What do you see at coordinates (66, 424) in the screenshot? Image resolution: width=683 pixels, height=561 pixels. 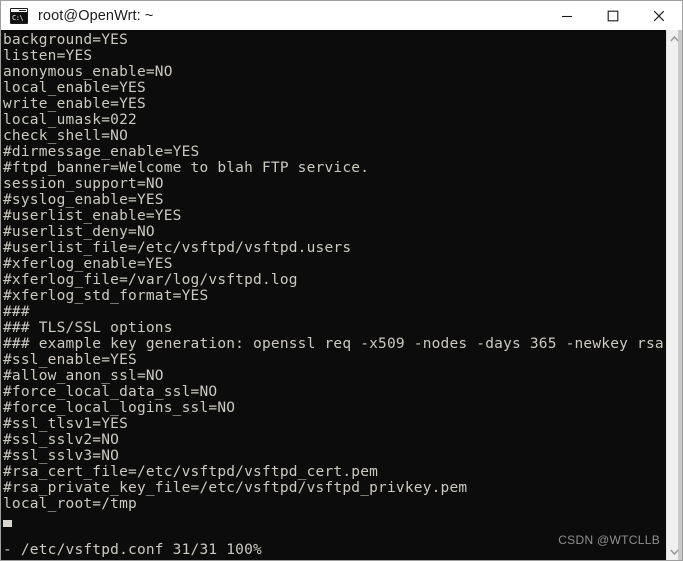 I see `terminal-line: #ssl_tlsv1=YES` at bounding box center [66, 424].